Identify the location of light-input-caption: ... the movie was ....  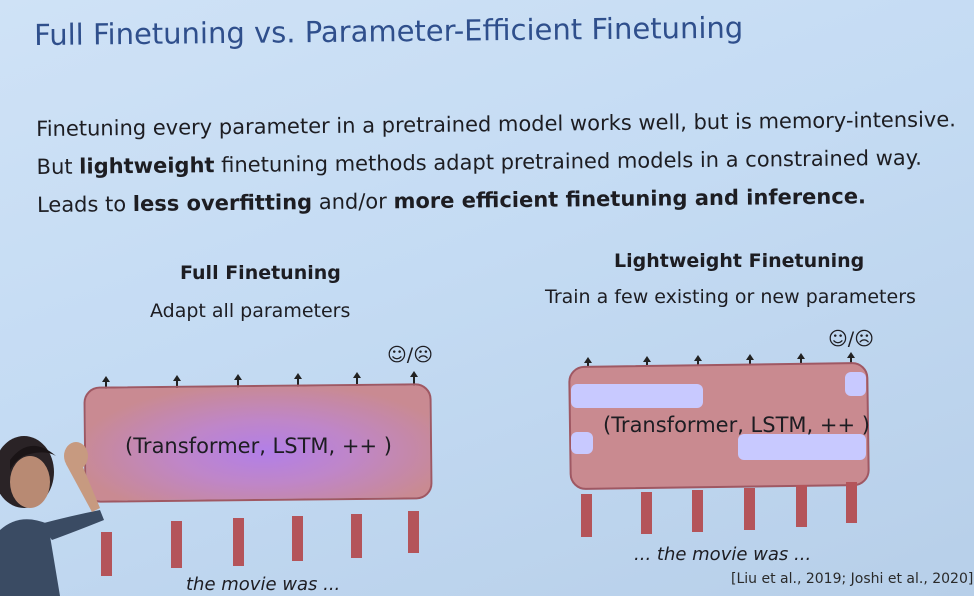
(723, 554).